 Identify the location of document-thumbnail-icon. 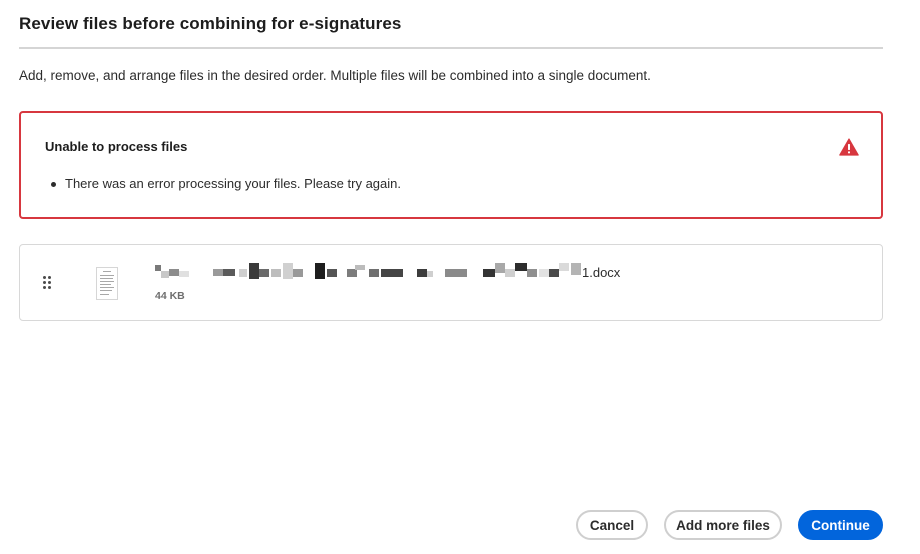
(107, 283).